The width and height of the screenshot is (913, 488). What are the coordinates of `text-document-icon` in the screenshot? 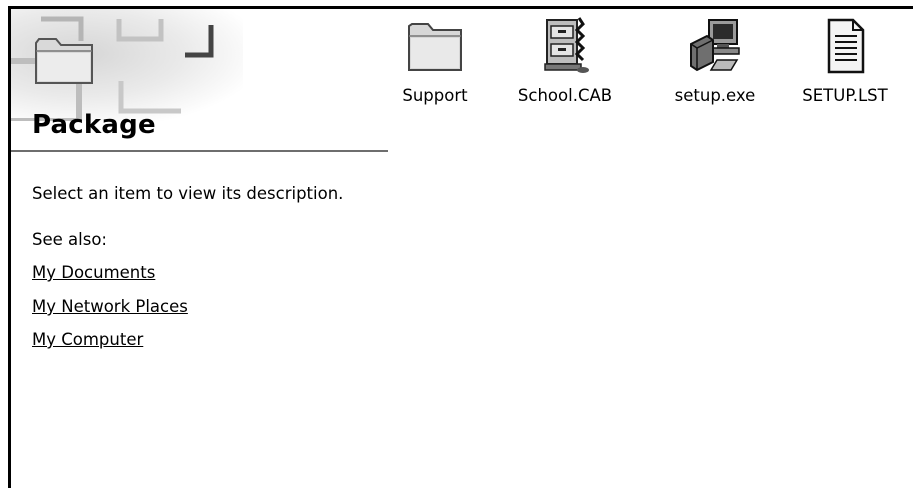 It's located at (846, 46).